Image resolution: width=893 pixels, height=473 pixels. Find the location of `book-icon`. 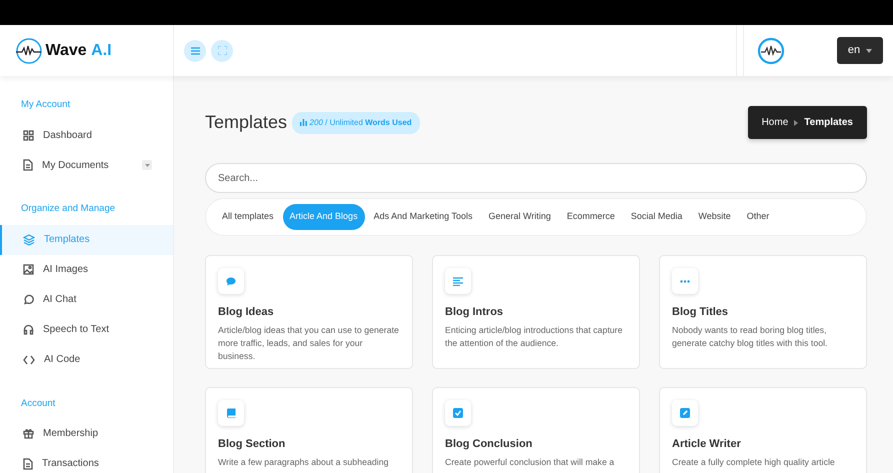

book-icon is located at coordinates (231, 413).